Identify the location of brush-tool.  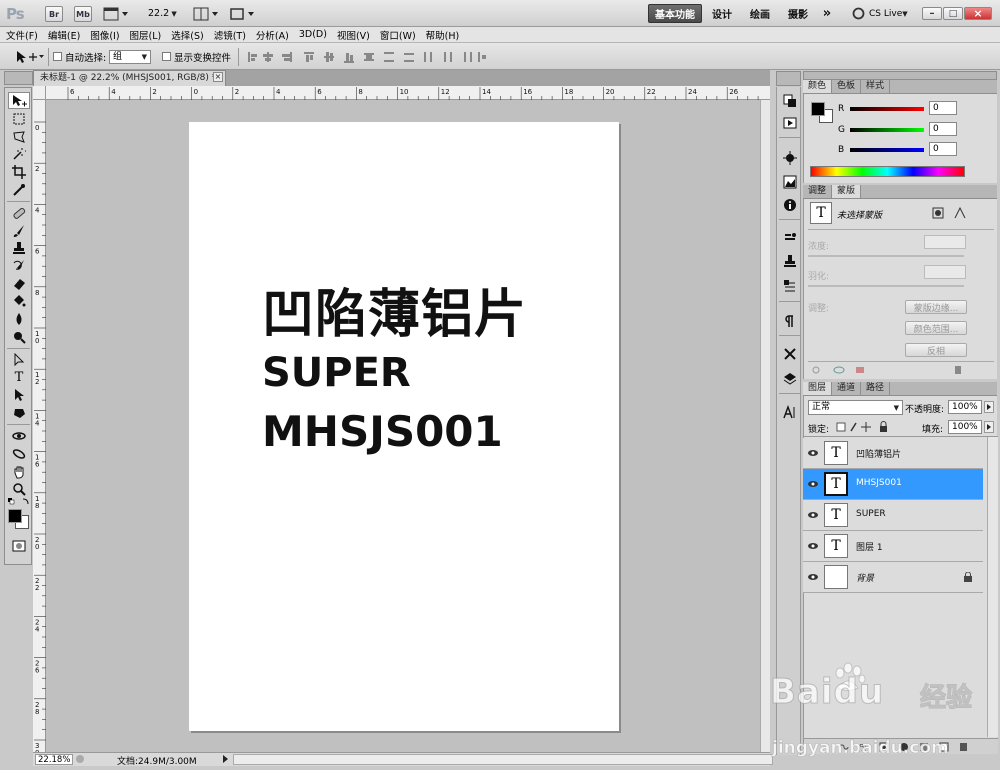
(19, 230).